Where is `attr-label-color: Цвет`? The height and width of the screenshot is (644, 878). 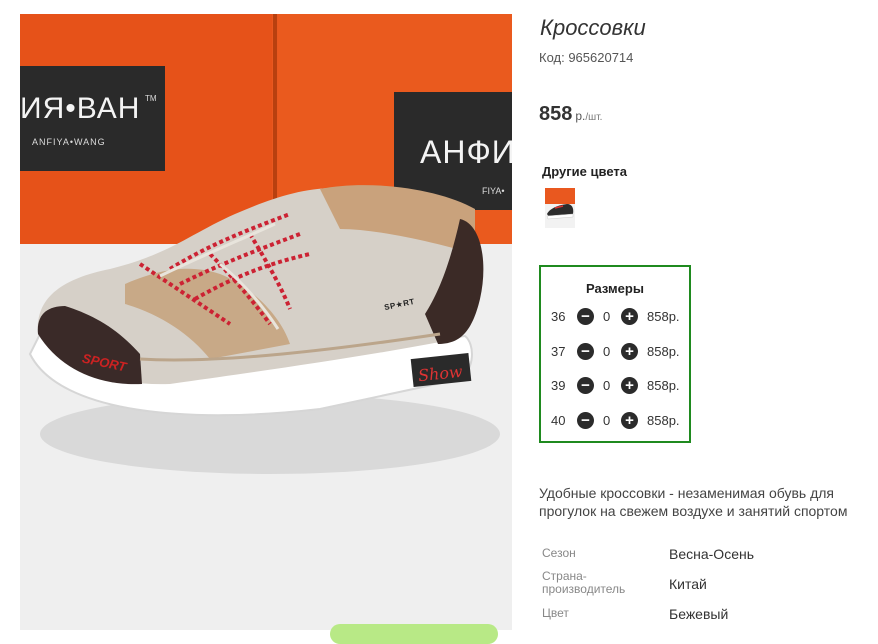 attr-label-color: Цвет is located at coordinates (555, 613).